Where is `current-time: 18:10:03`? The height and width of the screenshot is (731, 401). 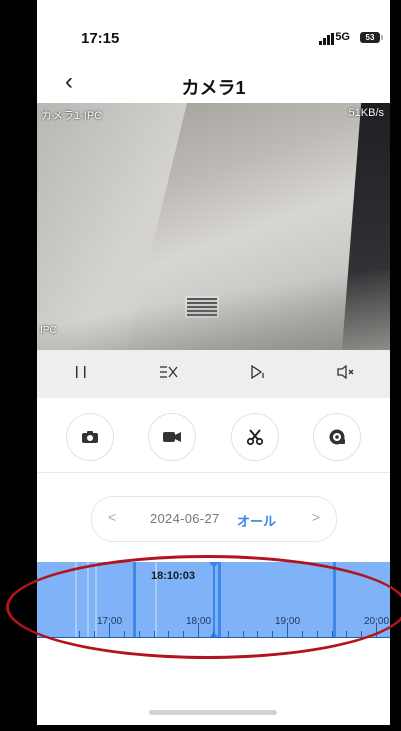 current-time: 18:10:03 is located at coordinates (173, 576).